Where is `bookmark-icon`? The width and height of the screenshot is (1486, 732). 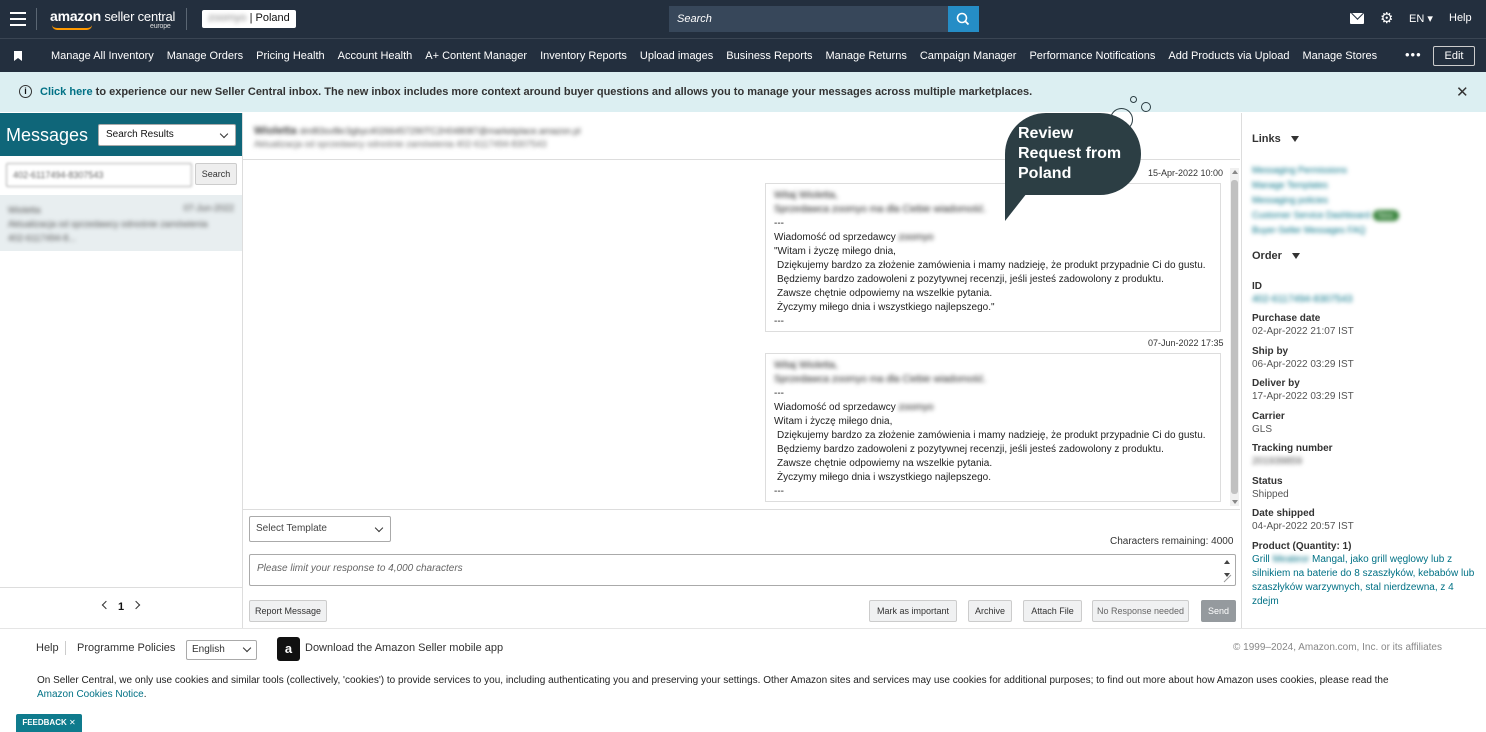
bookmark-icon is located at coordinates (18, 56).